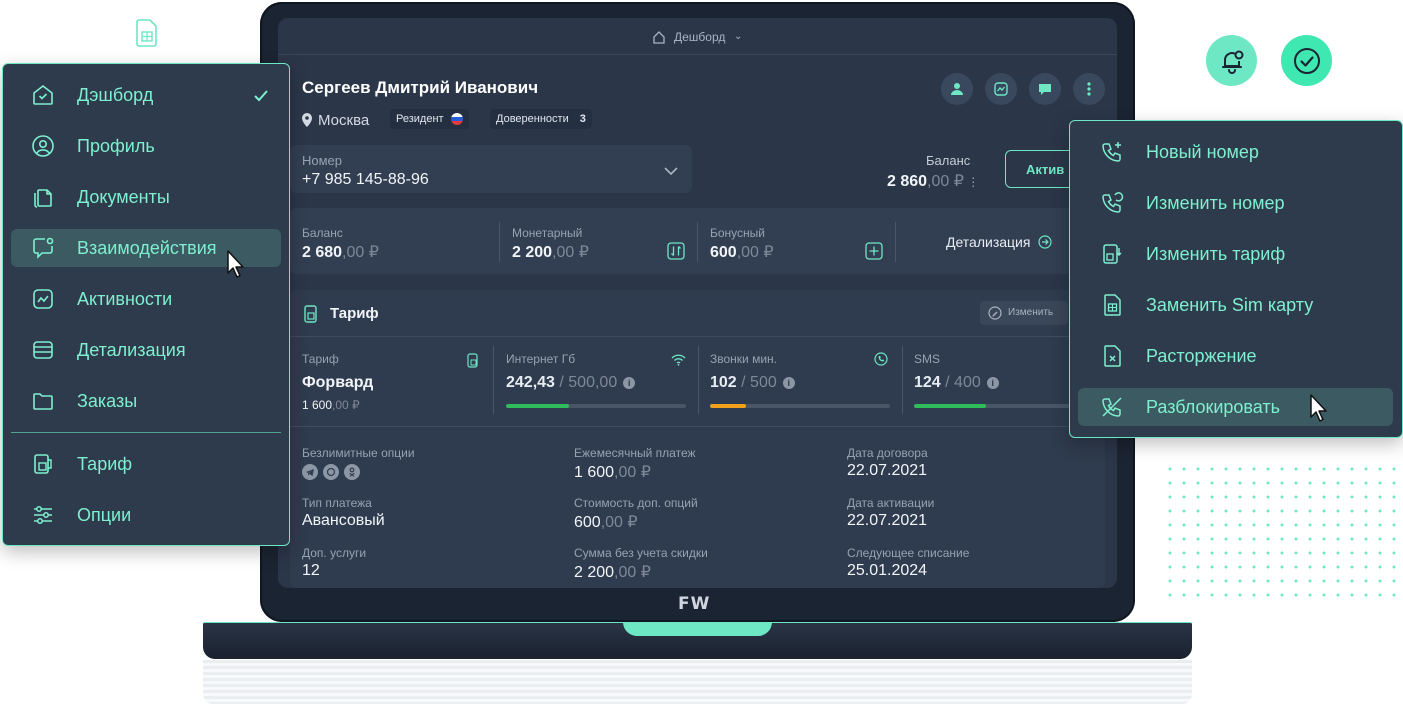 The image size is (1403, 704). Describe the element at coordinates (887, 570) in the screenshot. I see `detail-value: 25.01.2024` at that location.